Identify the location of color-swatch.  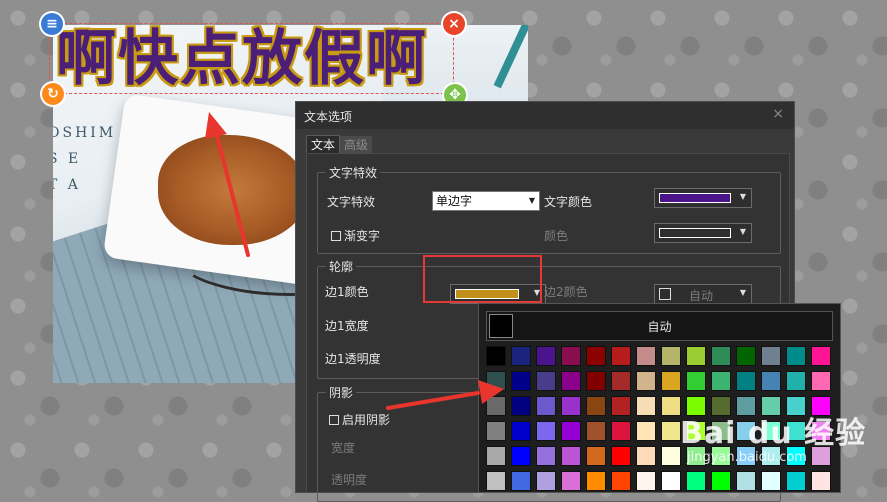
(695, 233).